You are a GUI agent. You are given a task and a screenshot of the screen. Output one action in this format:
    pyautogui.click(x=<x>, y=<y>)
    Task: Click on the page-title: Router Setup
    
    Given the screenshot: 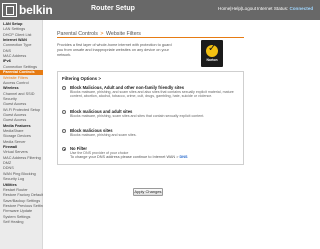 What is the action you would take?
    pyautogui.click(x=113, y=8)
    